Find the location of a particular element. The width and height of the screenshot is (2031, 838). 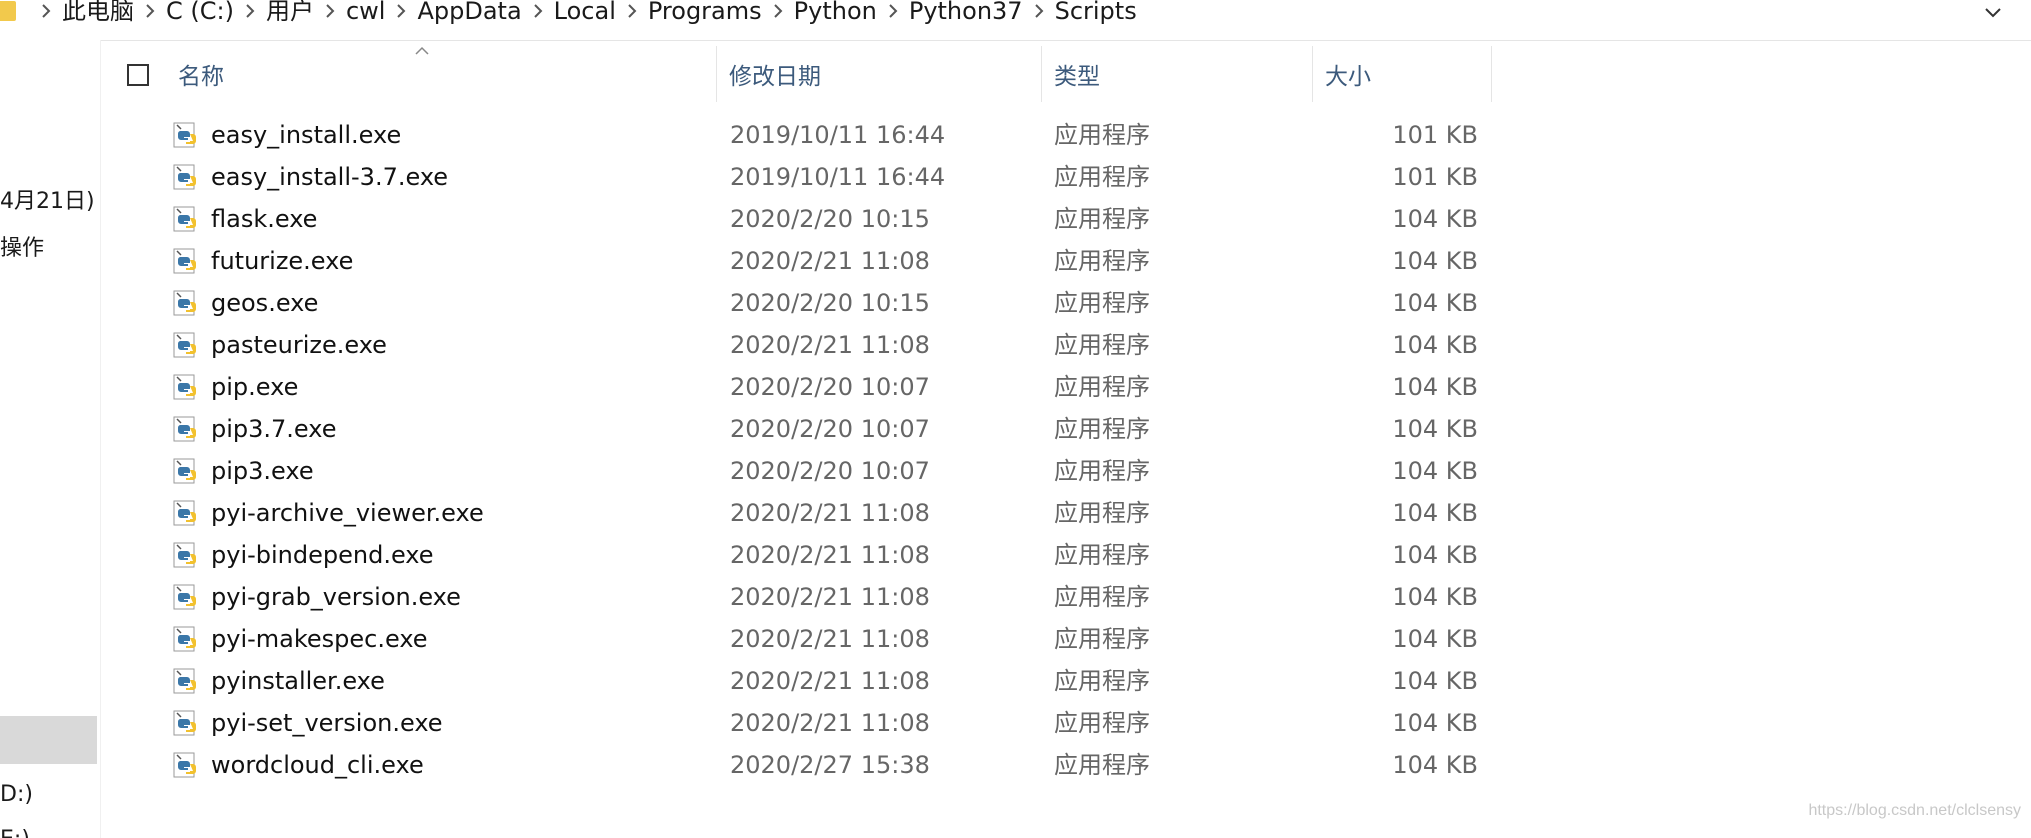

column-header-type: 类型 is located at coordinates (1177, 74).